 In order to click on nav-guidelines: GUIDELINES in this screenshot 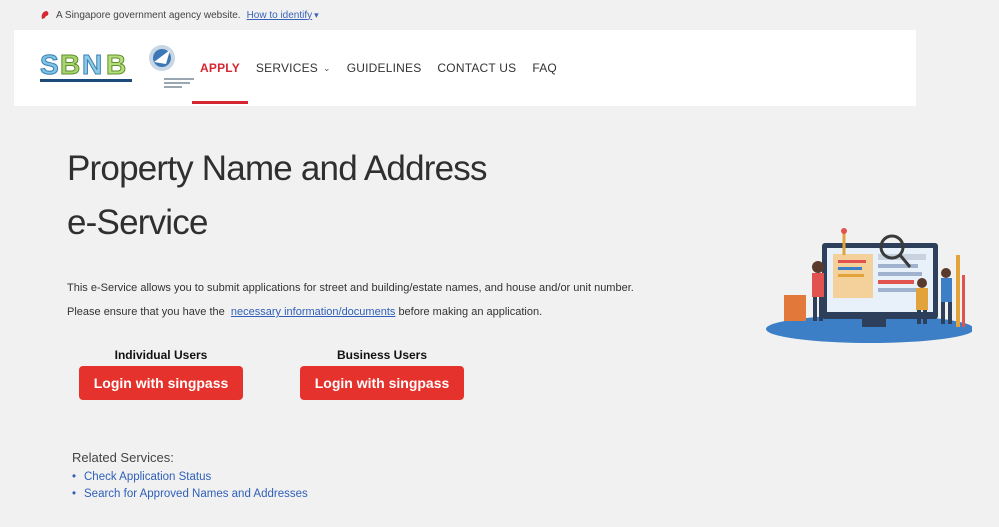, I will do `click(384, 68)`.